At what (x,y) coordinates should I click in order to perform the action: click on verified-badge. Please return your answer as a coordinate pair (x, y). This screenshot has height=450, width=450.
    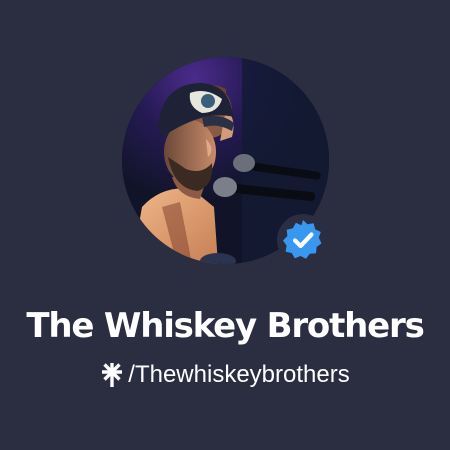
    Looking at the image, I should click on (303, 240).